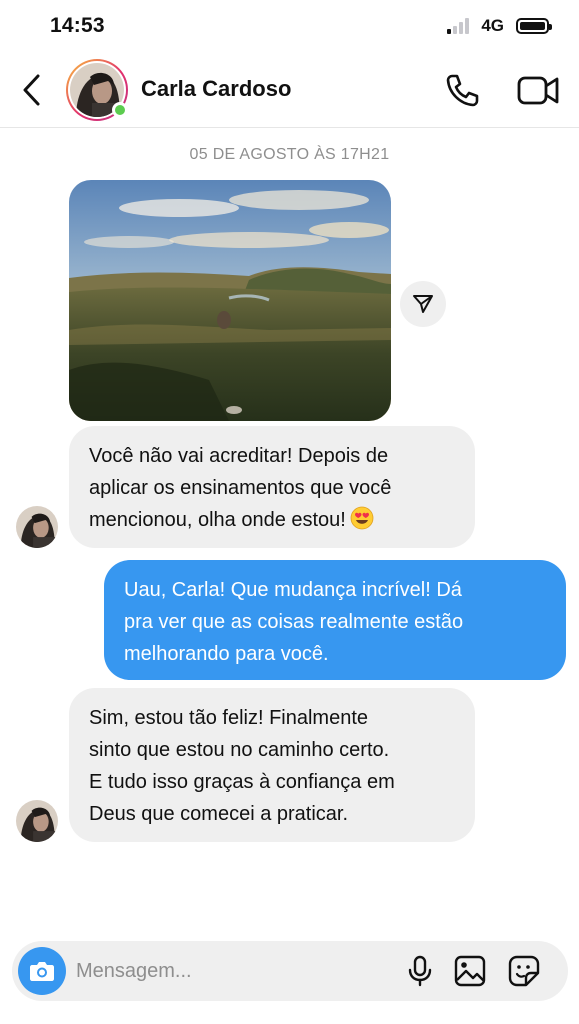  Describe the element at coordinates (239, 456) in the screenshot. I see `message-line: Você não vai acreditar! Depois de` at that location.